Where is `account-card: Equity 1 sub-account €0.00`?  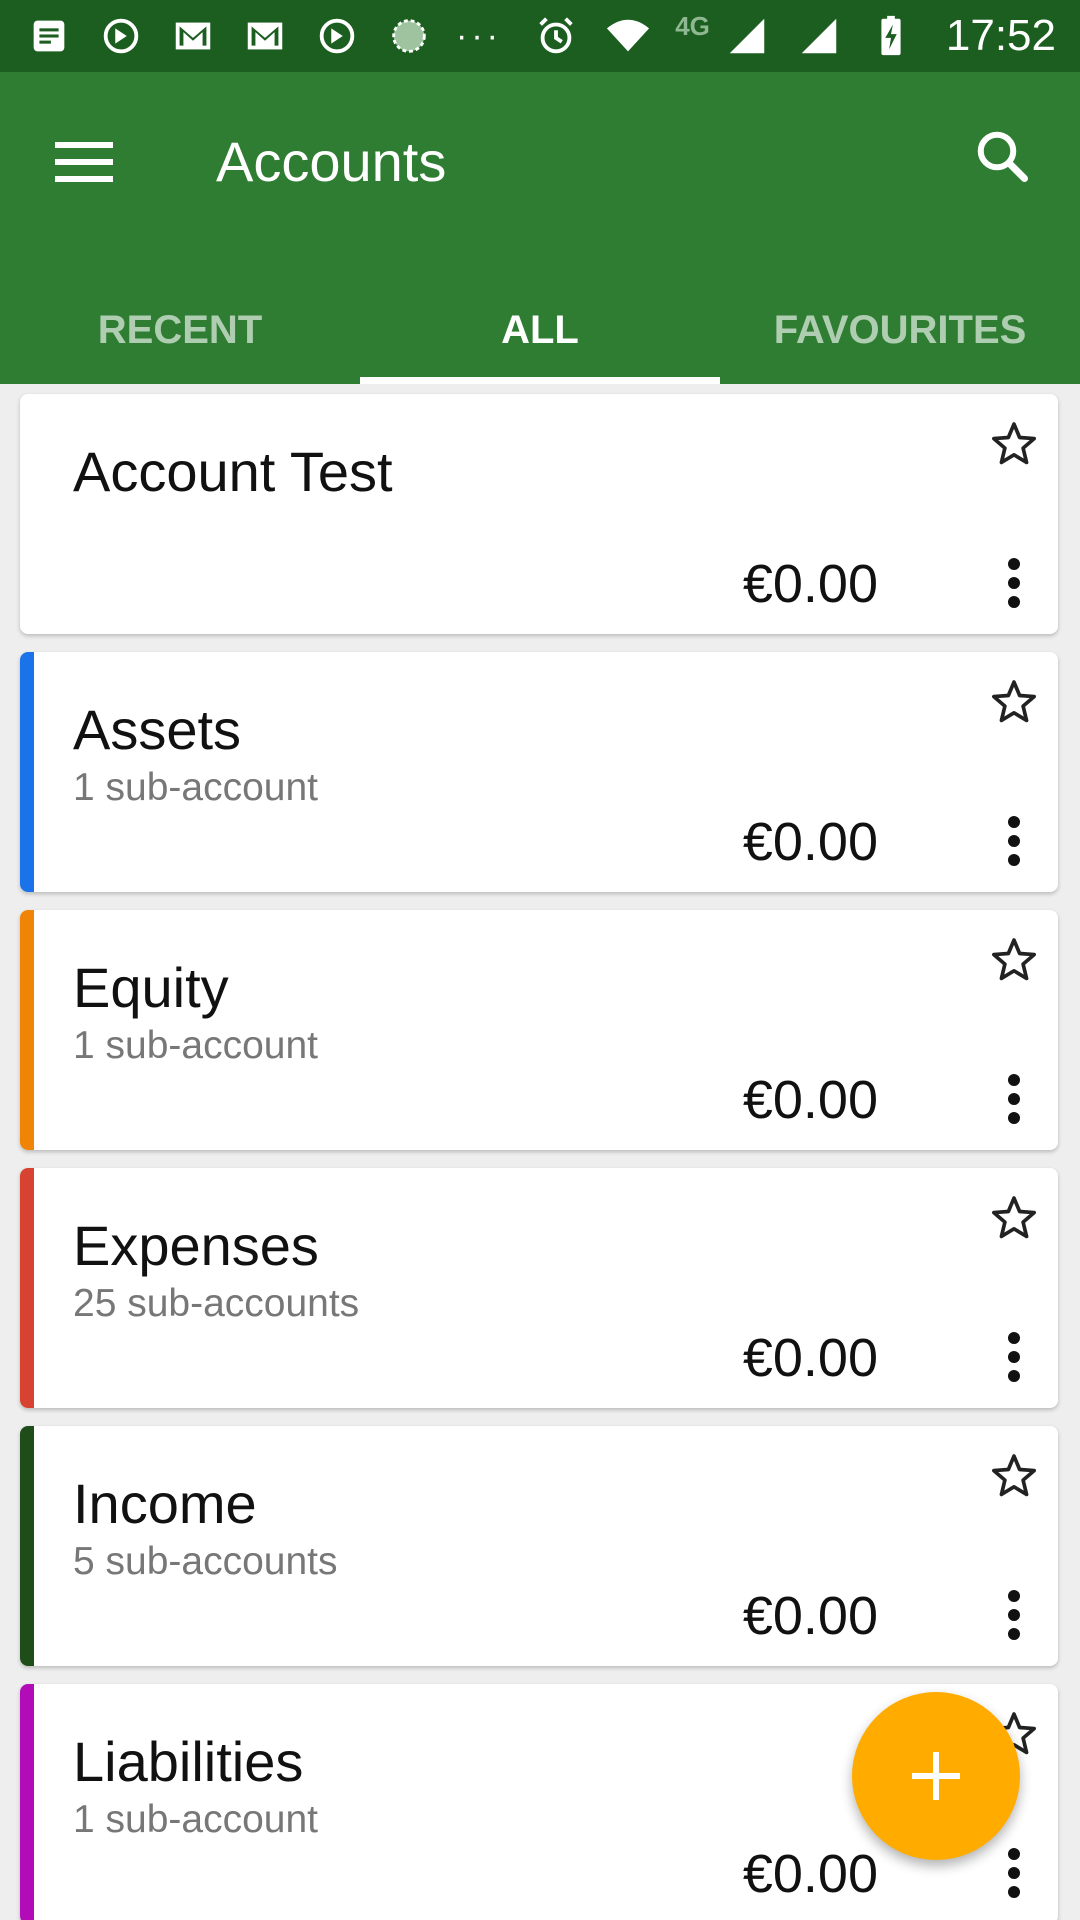
account-card: Equity 1 sub-account €0.00 is located at coordinates (539, 1030).